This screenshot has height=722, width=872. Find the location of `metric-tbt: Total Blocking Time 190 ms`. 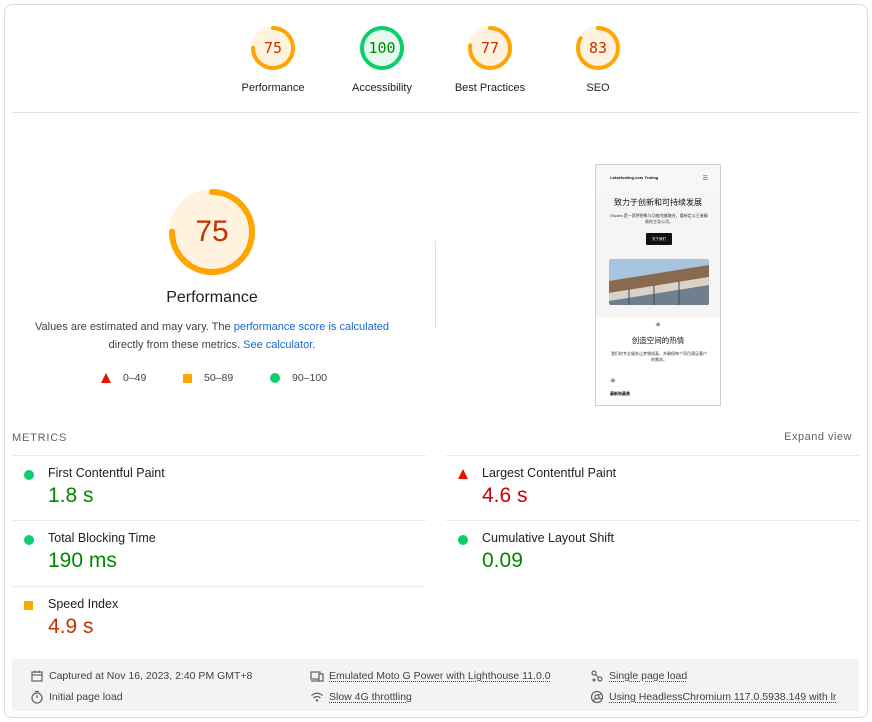

metric-tbt: Total Blocking Time 190 ms is located at coordinates (219, 553).